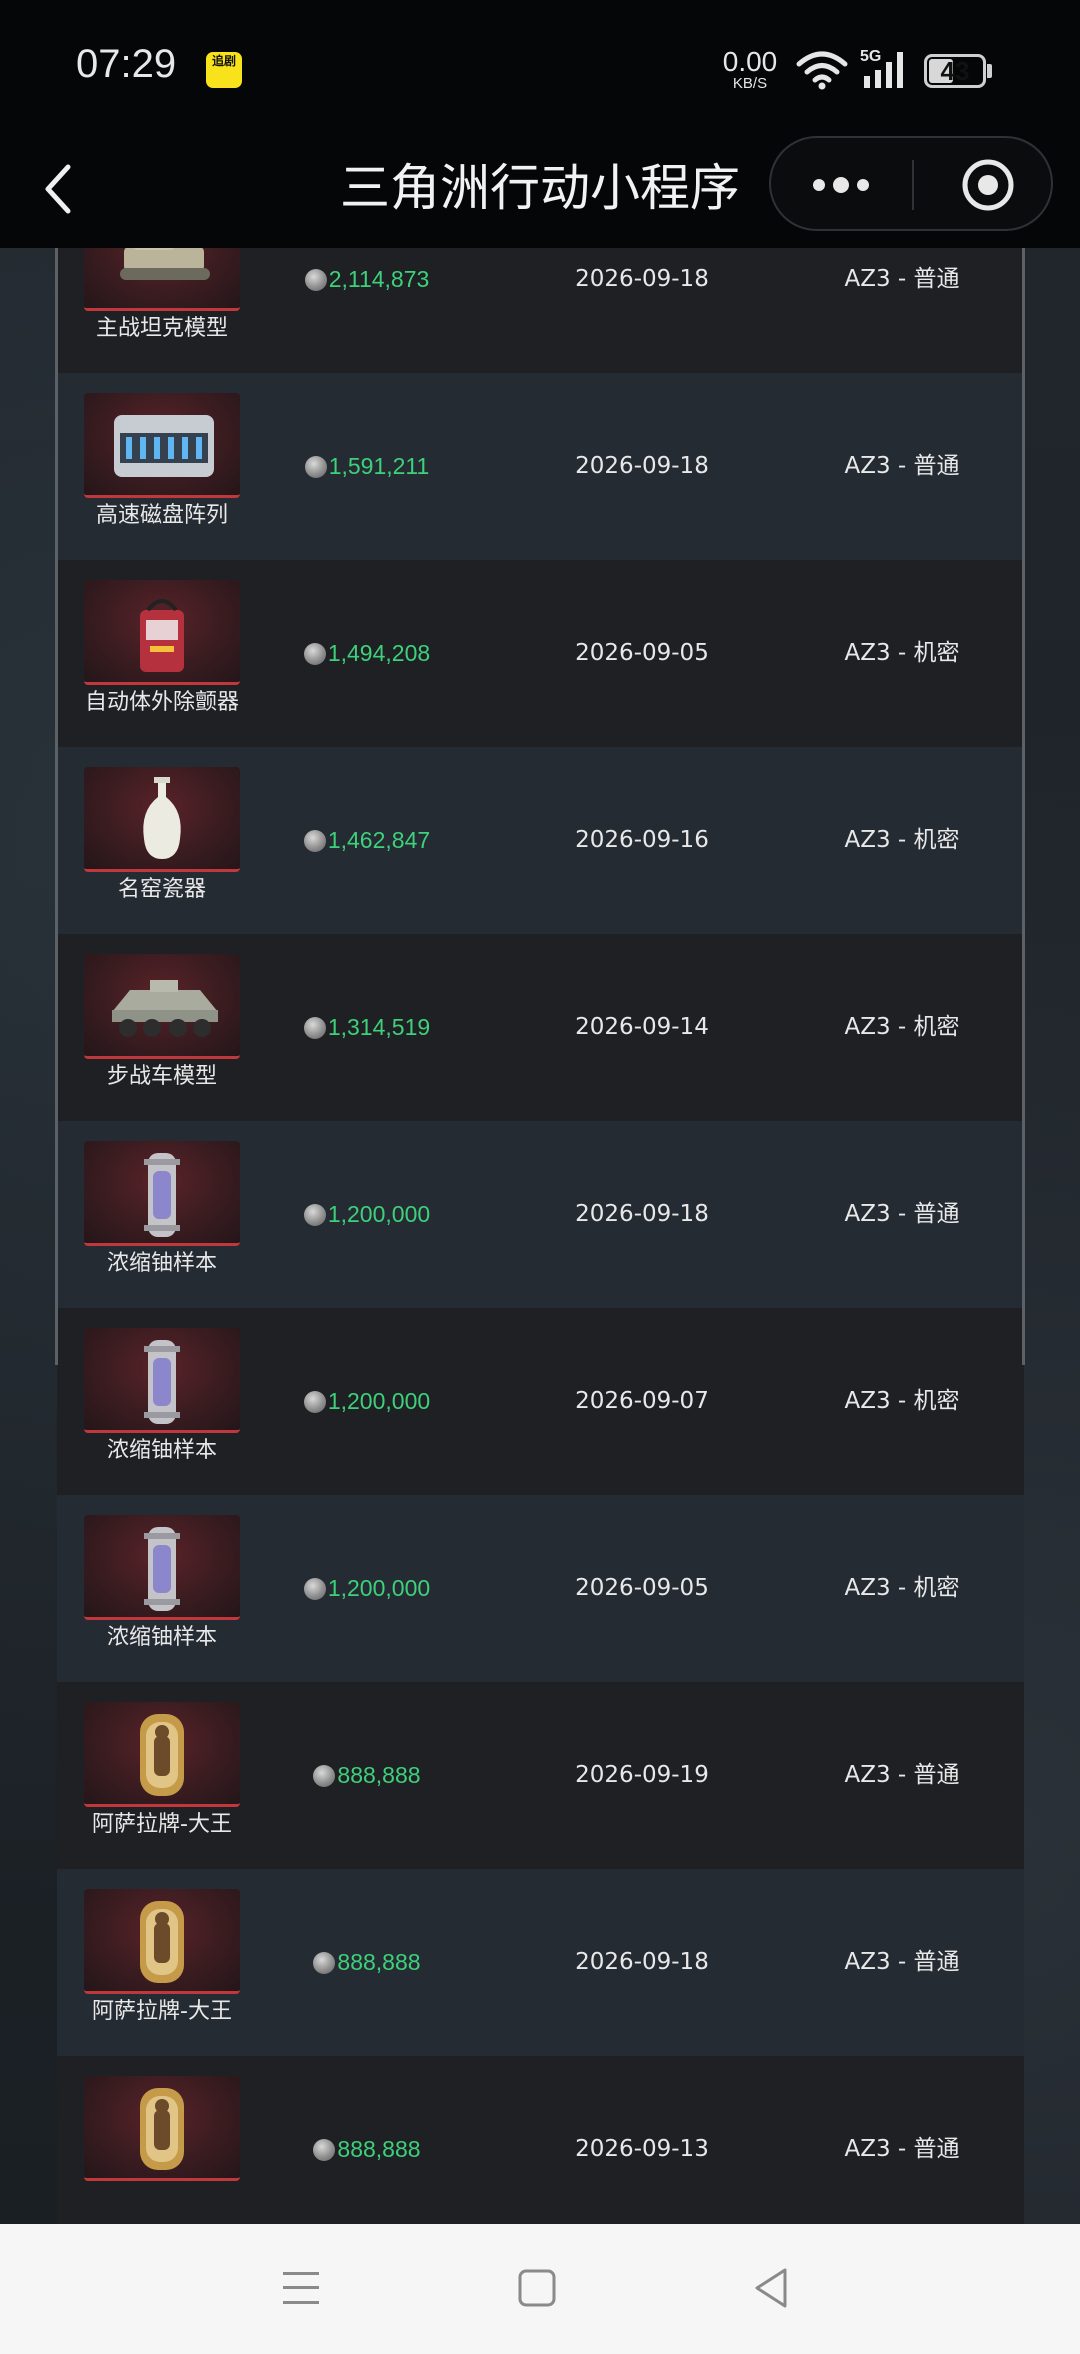  Describe the element at coordinates (162, 279) in the screenshot. I see `tank-model-icon` at that location.